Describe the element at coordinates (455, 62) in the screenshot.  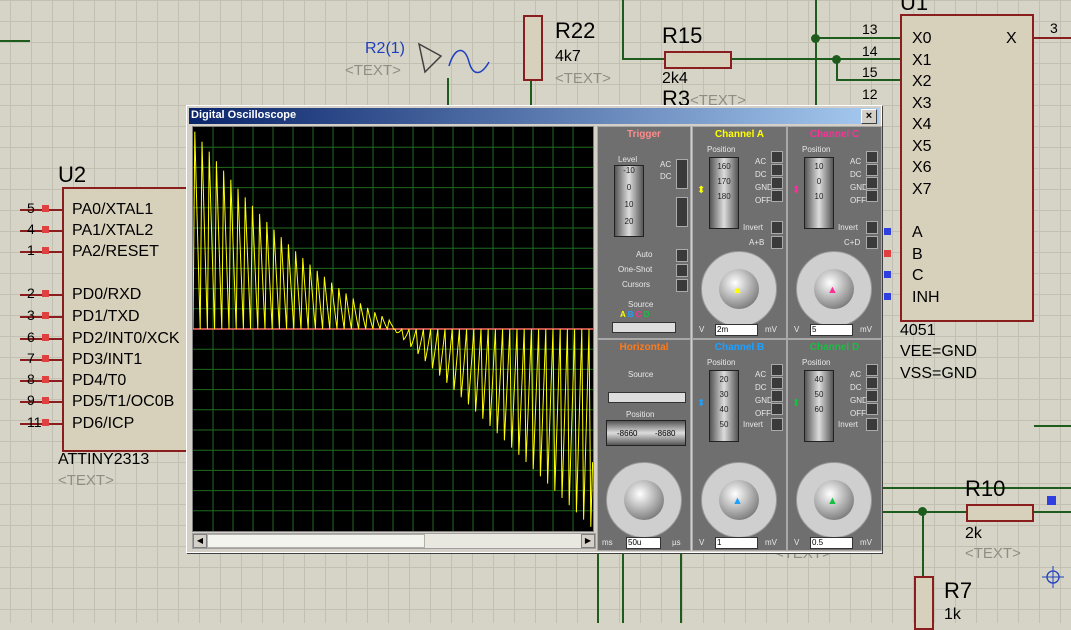
I see `generator-probe-icon` at that location.